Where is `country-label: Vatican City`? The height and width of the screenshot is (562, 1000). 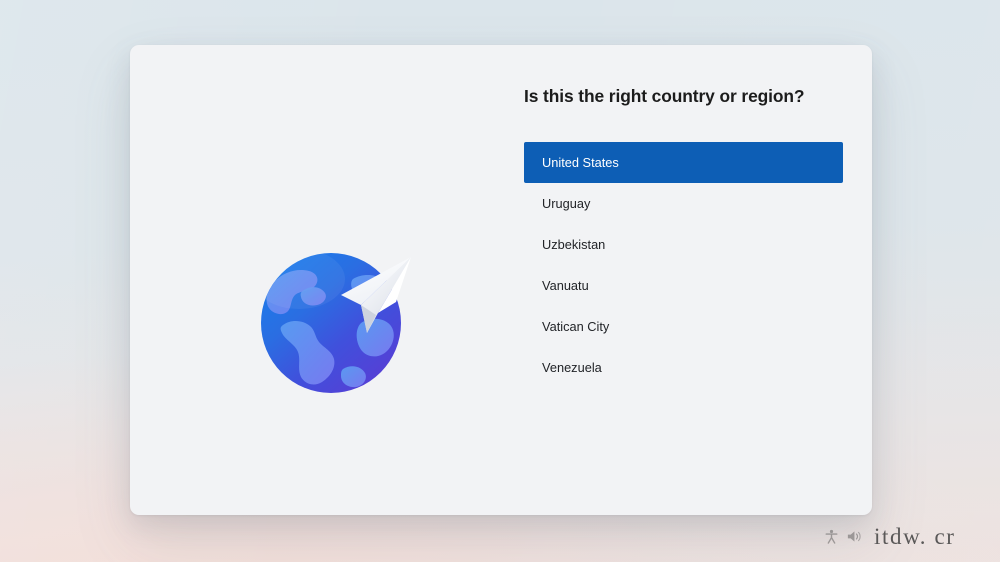
country-label: Vatican City is located at coordinates (576, 326).